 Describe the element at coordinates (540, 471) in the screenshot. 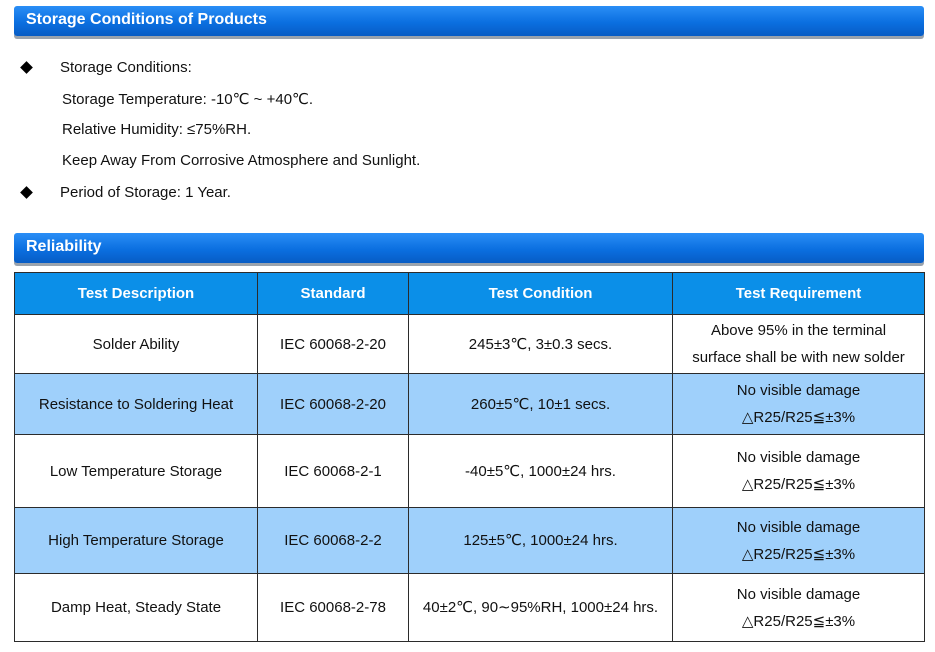

I see `cell-condition: -40±5℃, 1000±24 hrs.` at that location.